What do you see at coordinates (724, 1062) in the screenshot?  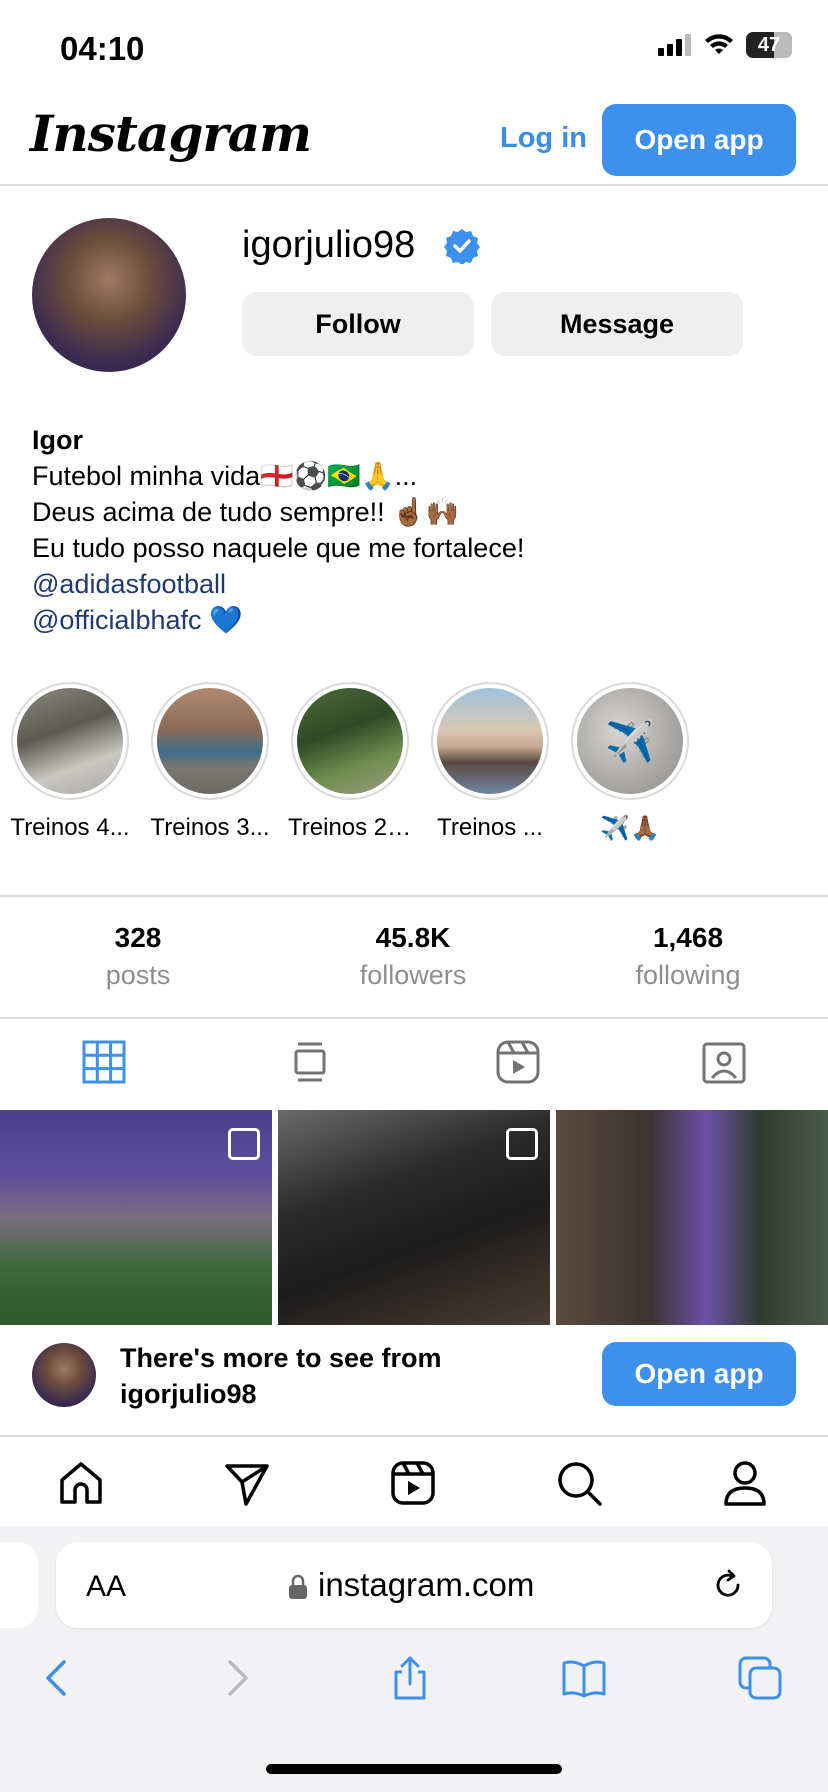 I see `tagged-tab-icon` at bounding box center [724, 1062].